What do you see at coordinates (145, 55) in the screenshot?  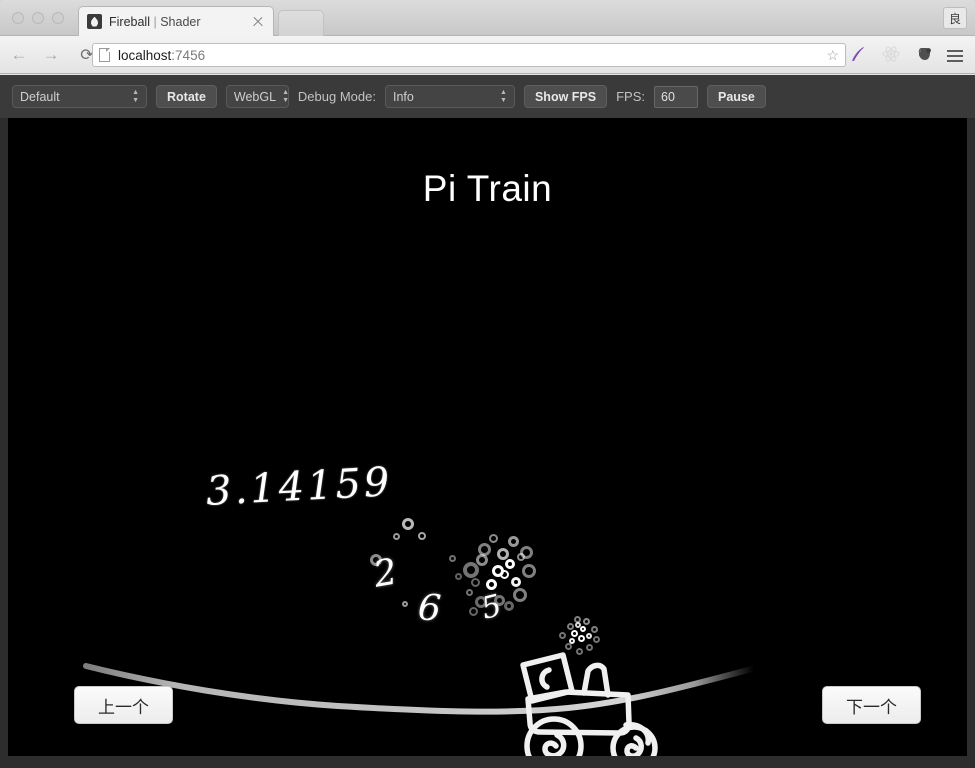 I see `url-host: localhost` at bounding box center [145, 55].